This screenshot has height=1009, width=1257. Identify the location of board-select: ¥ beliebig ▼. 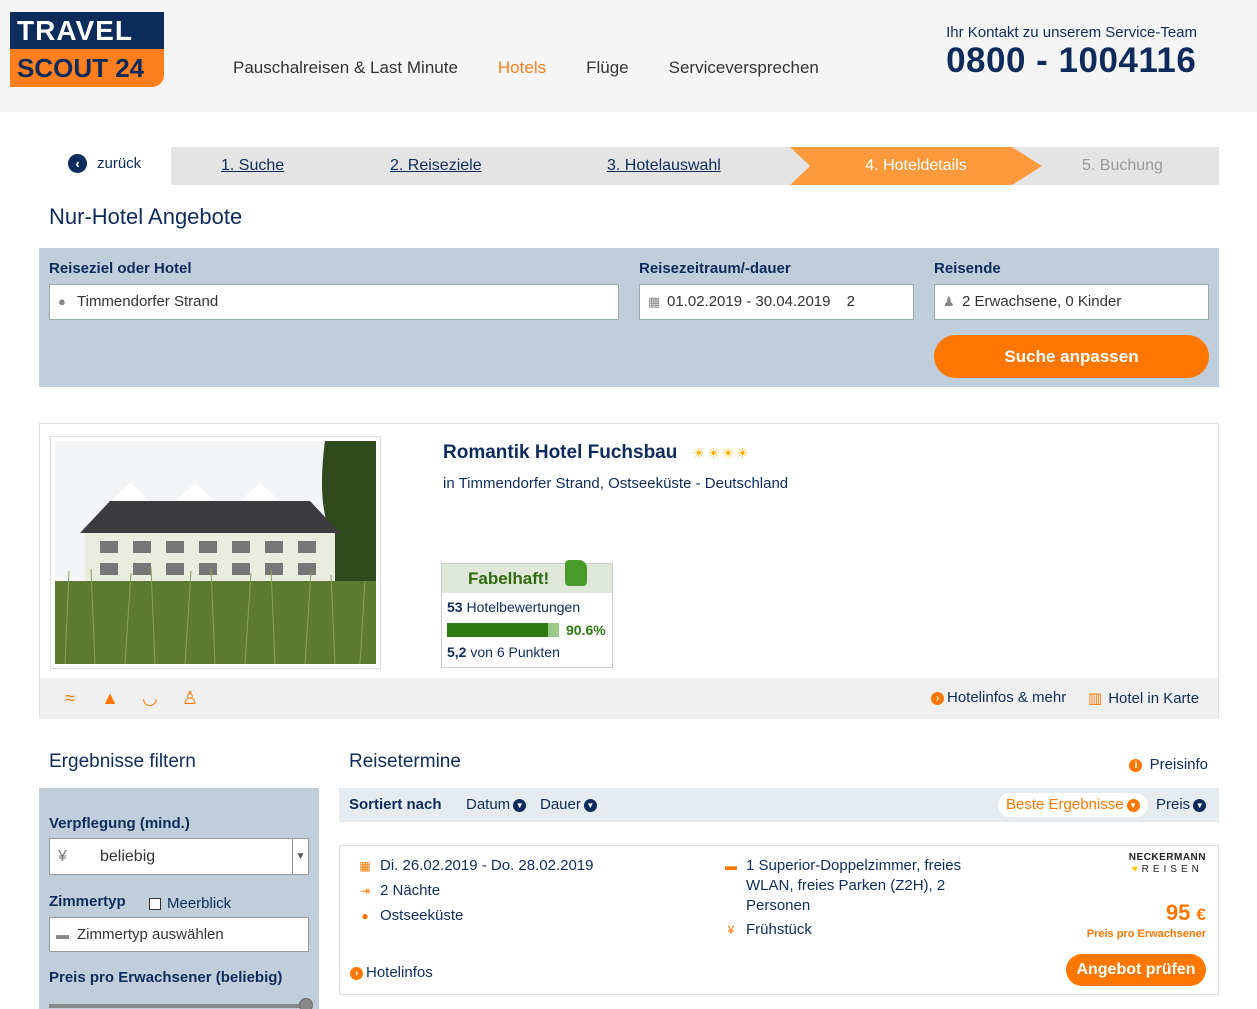
(179, 856).